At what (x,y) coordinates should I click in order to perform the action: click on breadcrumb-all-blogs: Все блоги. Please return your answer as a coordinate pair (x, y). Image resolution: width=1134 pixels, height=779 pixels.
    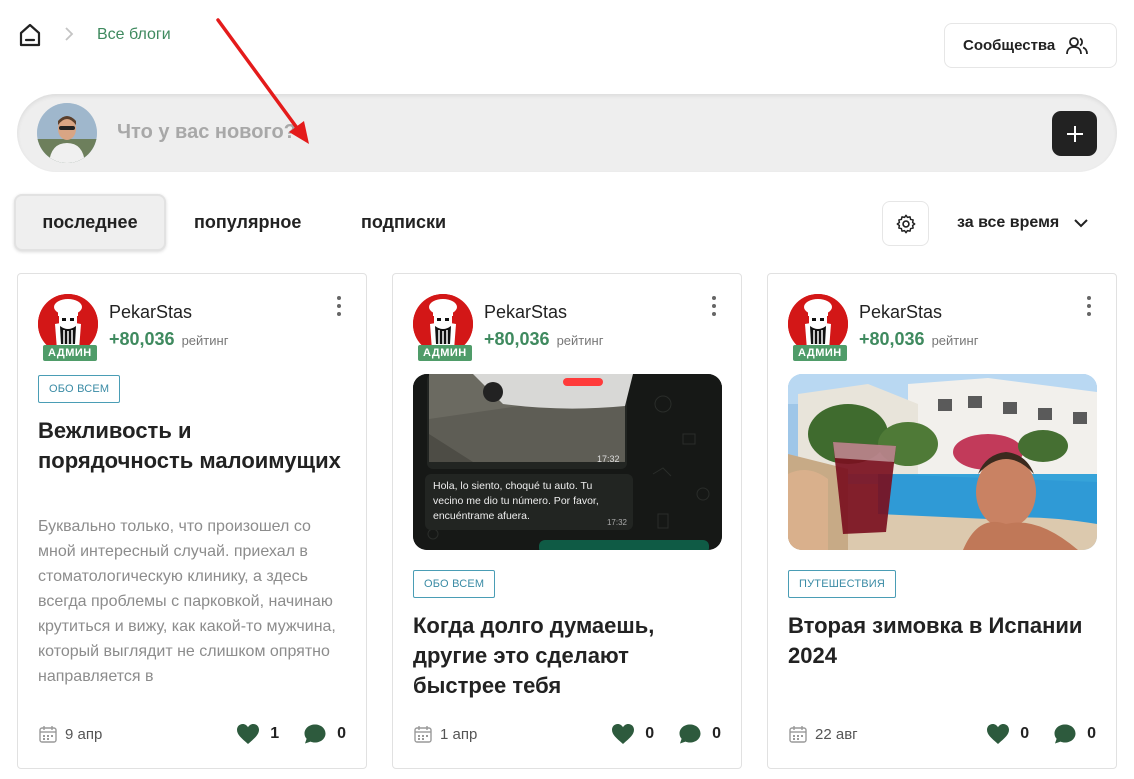
    Looking at the image, I should click on (134, 35).